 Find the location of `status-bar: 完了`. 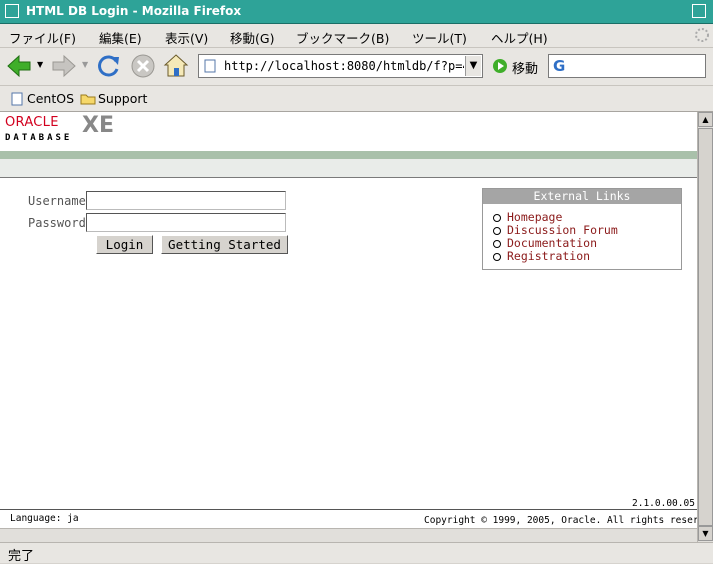

status-bar: 完了 is located at coordinates (356, 553).